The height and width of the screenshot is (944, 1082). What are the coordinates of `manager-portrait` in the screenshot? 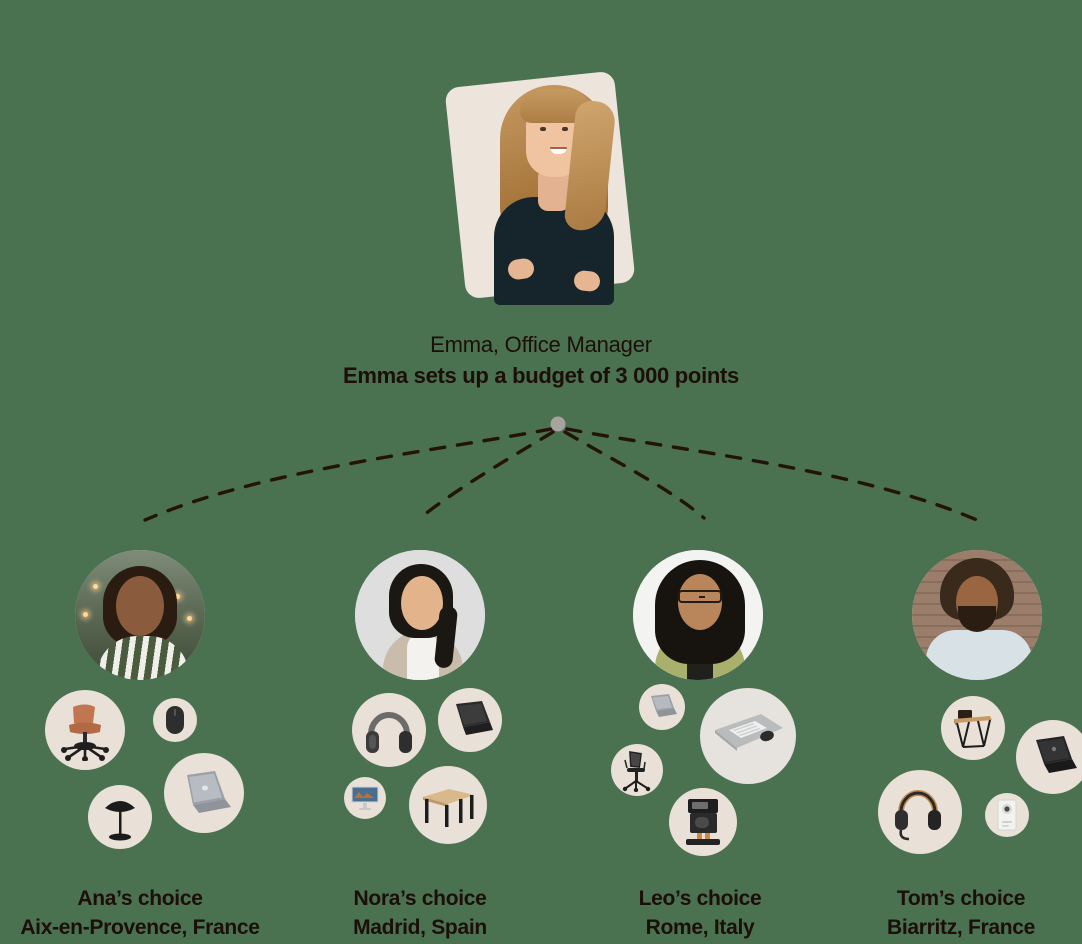 It's located at (553, 190).